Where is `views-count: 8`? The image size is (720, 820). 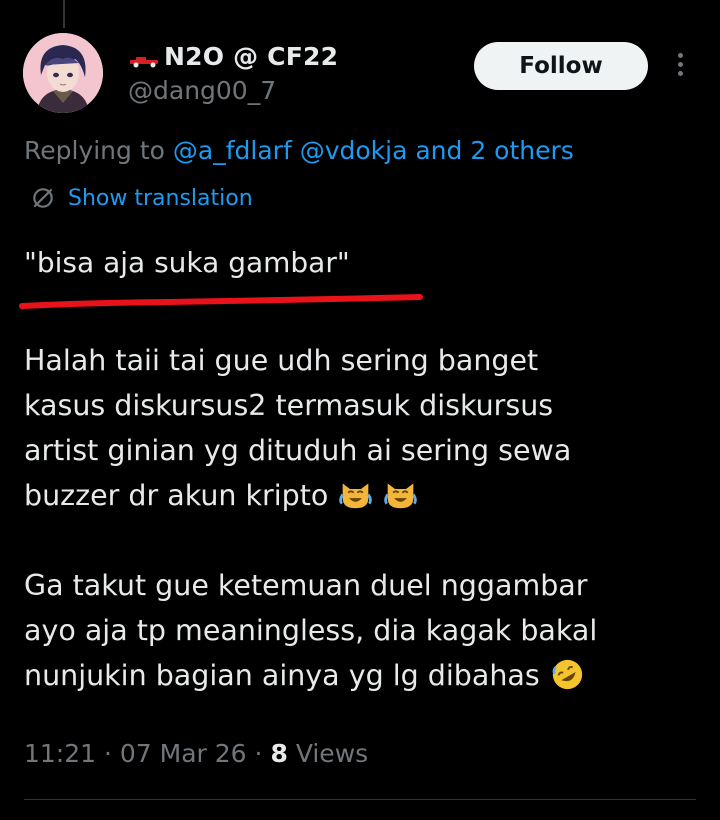
views-count: 8 is located at coordinates (279, 753).